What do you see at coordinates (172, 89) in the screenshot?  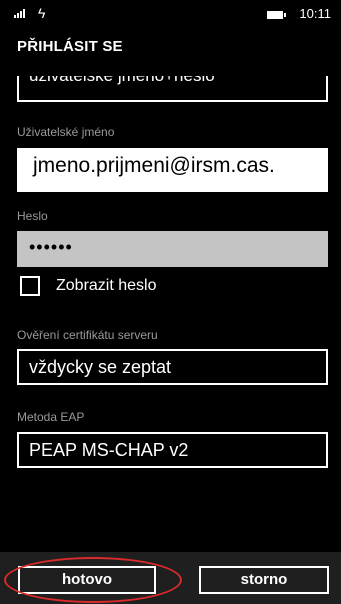 I see `identity-field: uživatelské jméno+heslo` at bounding box center [172, 89].